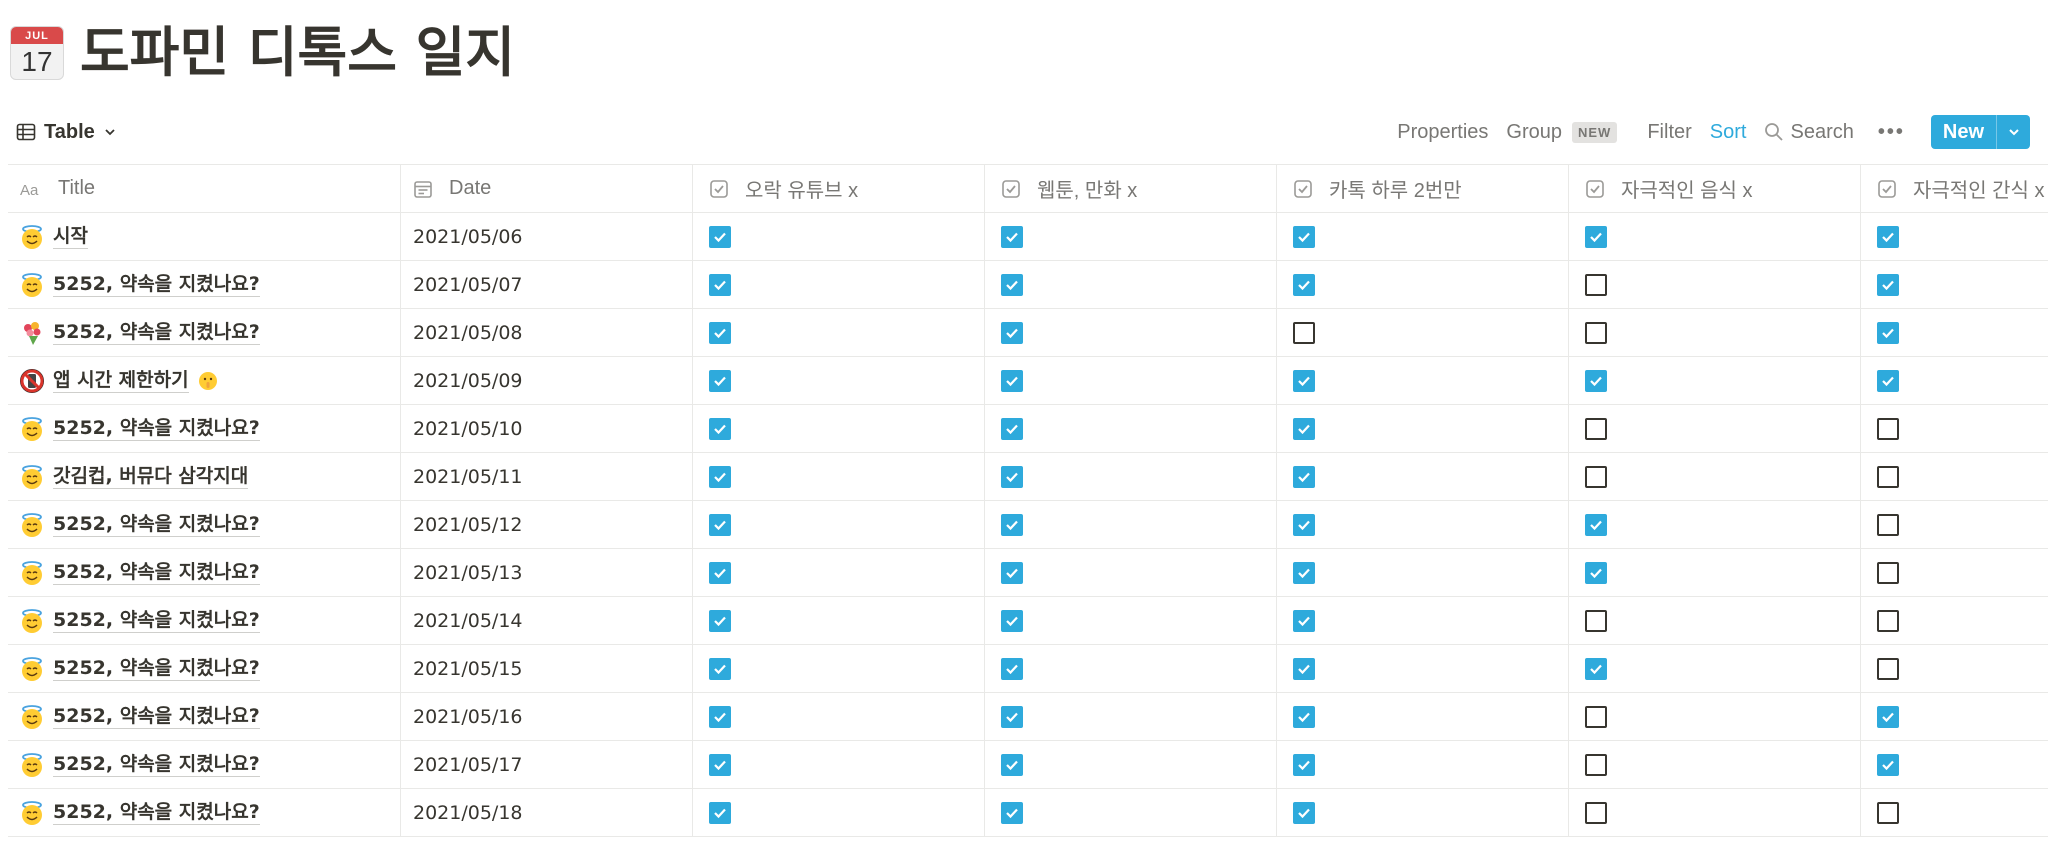 Image resolution: width=2048 pixels, height=843 pixels. Describe the element at coordinates (1028, 333) in the screenshot. I see `table-row: 5252, 약속을 지켰나요? 2021/05/08` at that location.